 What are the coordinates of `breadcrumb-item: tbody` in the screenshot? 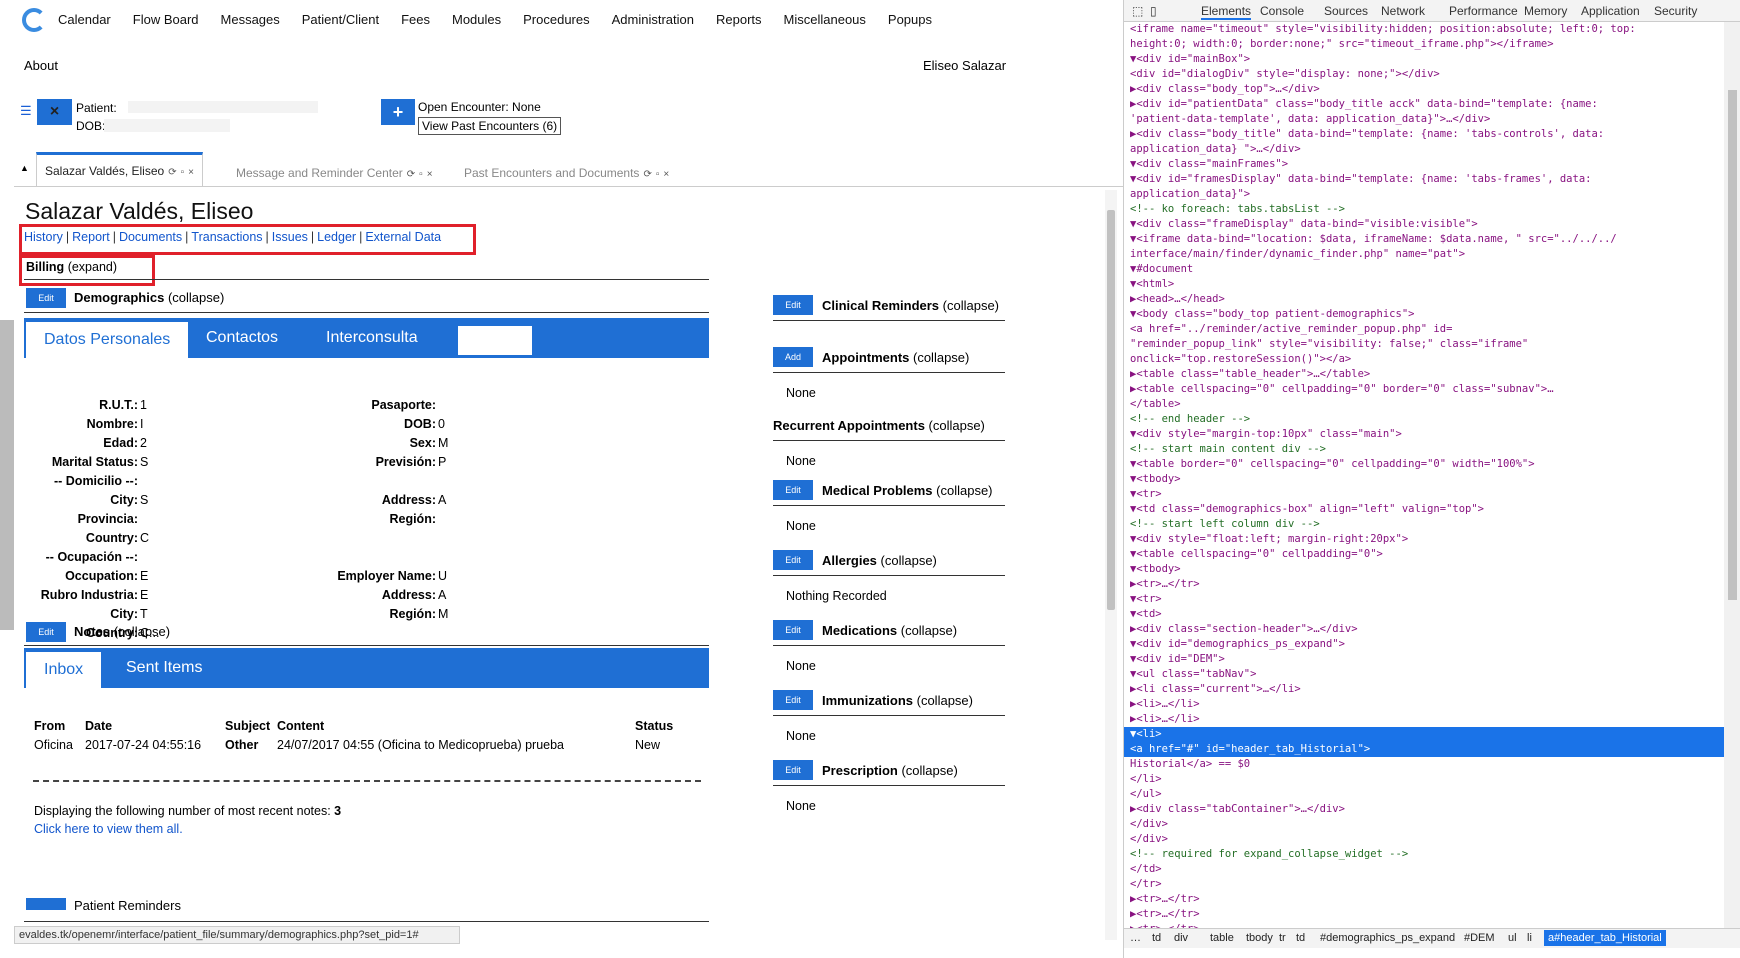 It's located at (1259, 938).